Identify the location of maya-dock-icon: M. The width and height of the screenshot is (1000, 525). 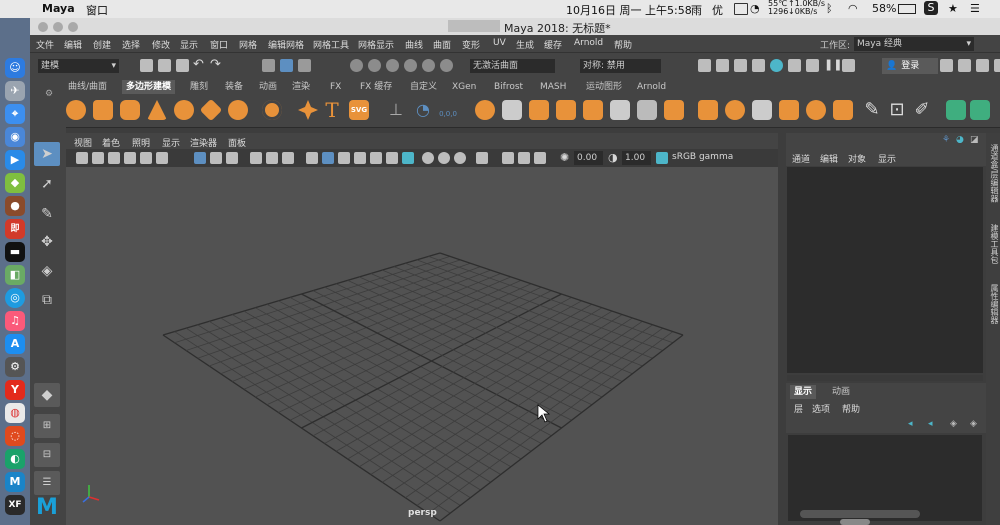
(15, 482).